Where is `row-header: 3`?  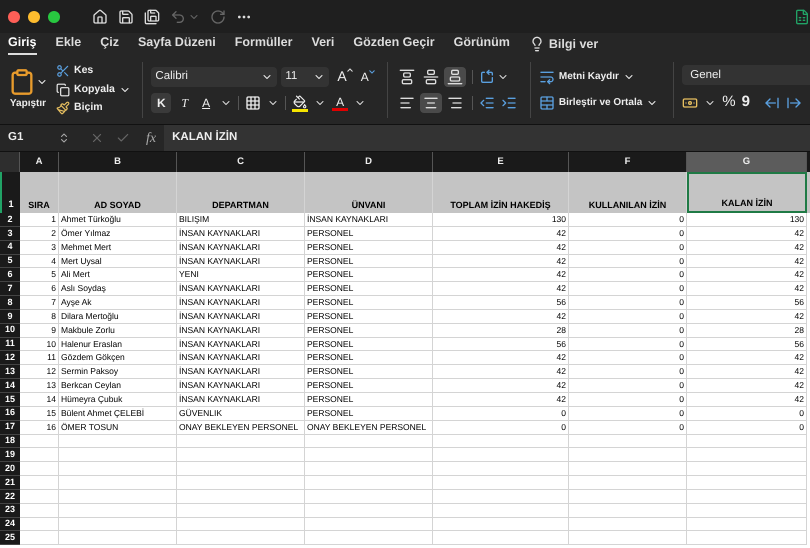
row-header: 3 is located at coordinates (10, 233).